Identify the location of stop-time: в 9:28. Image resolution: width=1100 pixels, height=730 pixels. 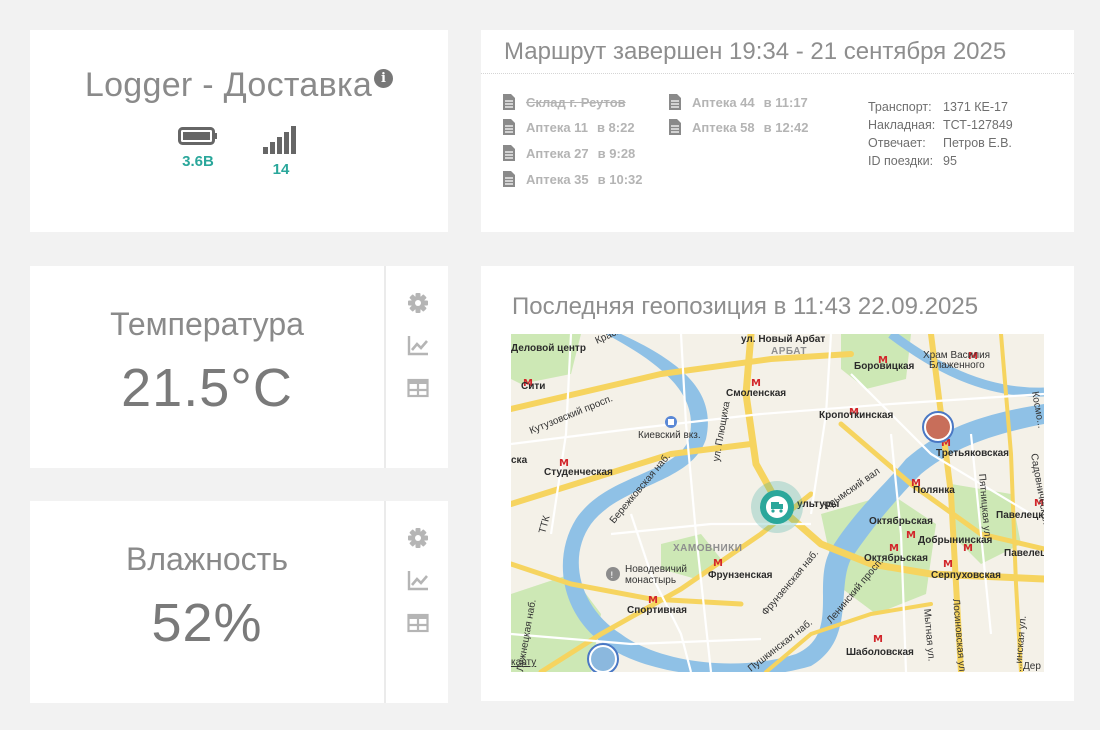
(616, 153).